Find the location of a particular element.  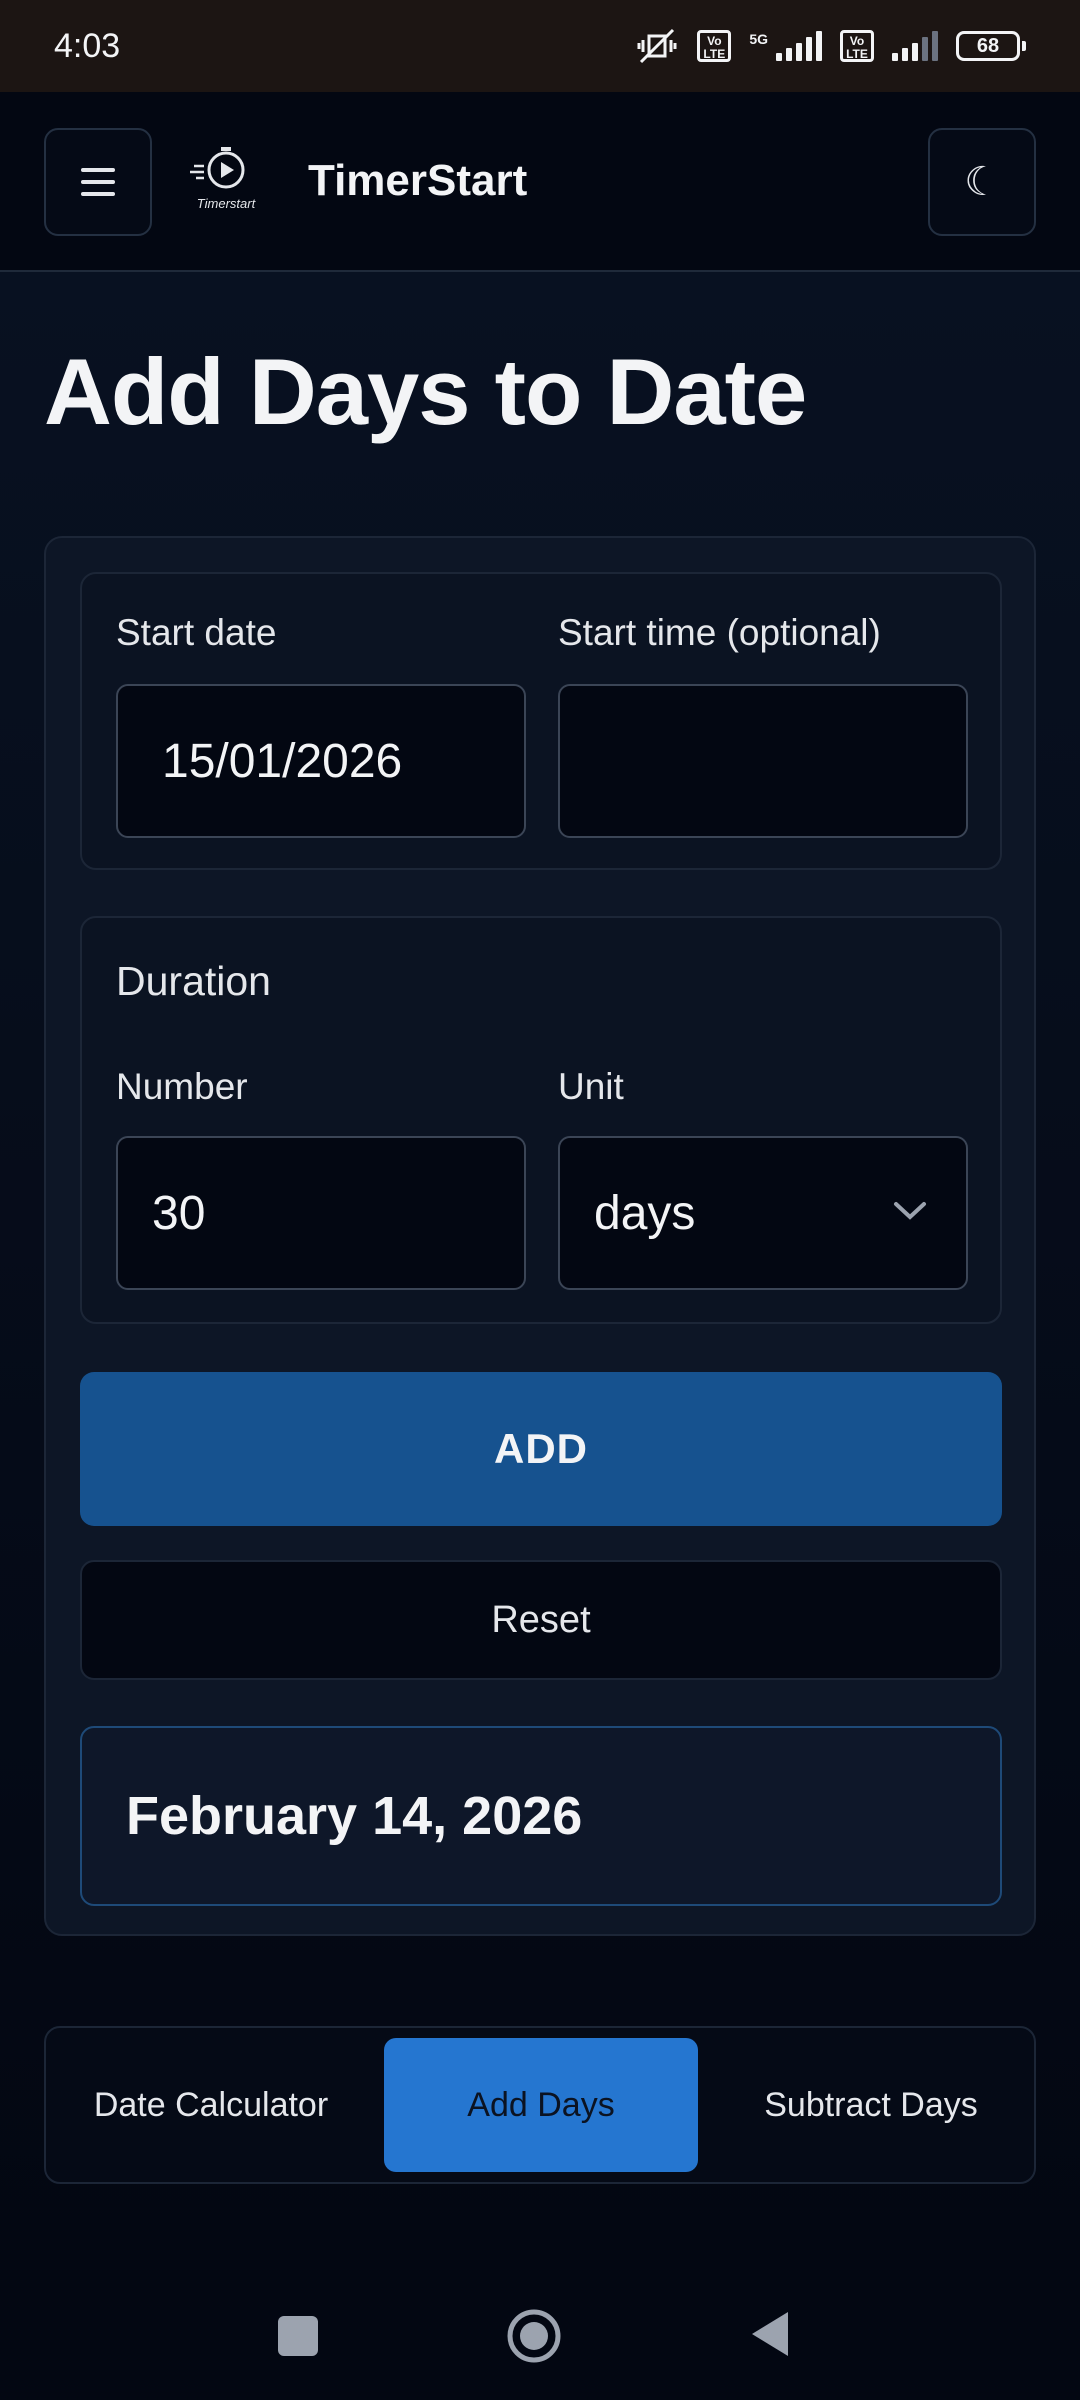

start-time-label: Start time (optional) is located at coordinates (719, 632).